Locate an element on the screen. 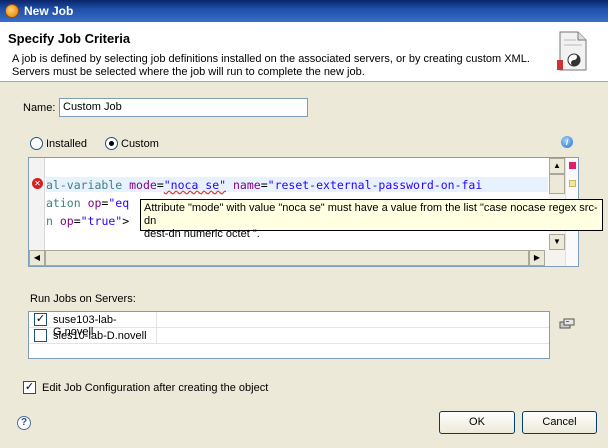 The image size is (608, 448). name-label: Name: is located at coordinates (39, 108).